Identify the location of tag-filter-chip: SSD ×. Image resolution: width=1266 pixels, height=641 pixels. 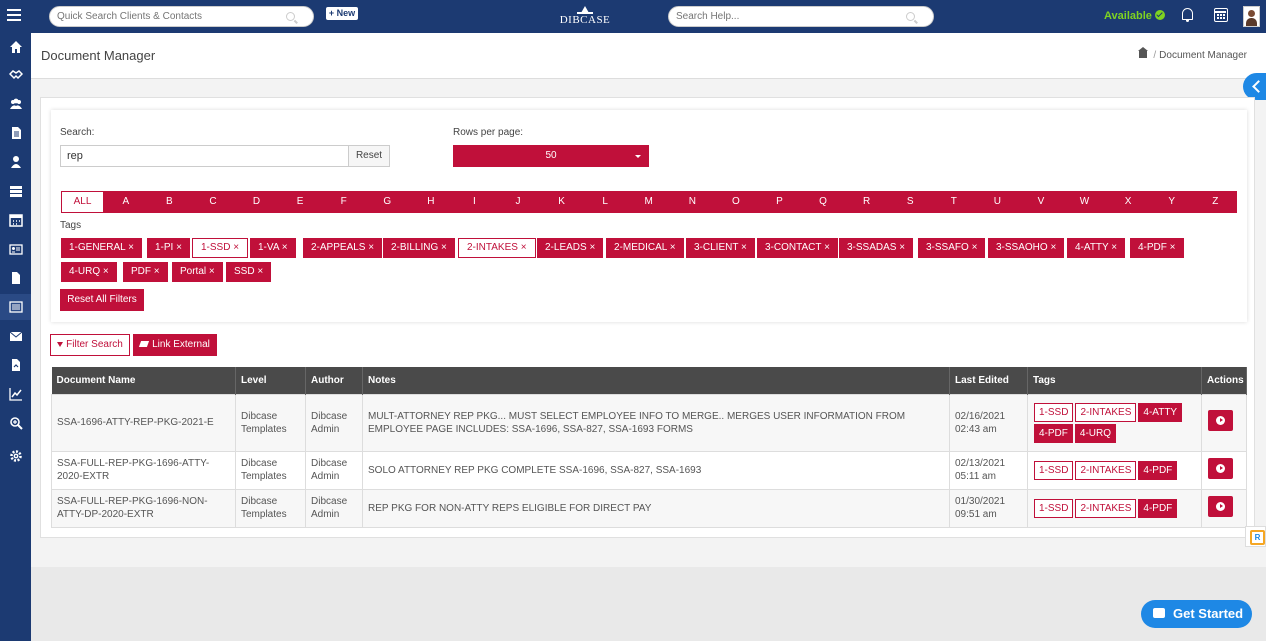
(249, 272).